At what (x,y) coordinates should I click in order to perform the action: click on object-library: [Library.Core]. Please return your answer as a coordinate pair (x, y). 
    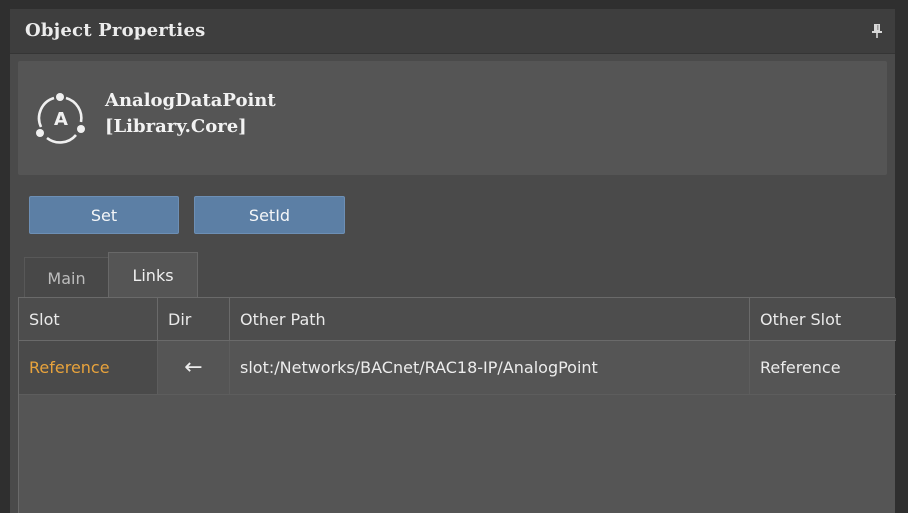
    Looking at the image, I should click on (176, 126).